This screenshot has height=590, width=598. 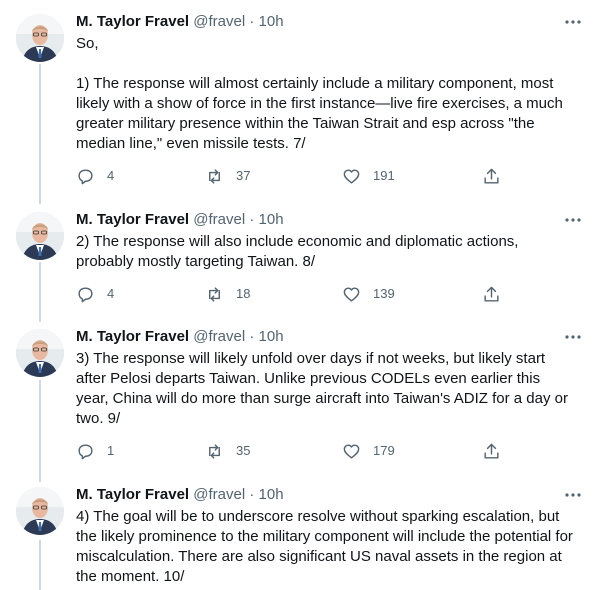 I want to click on retweet-count: 37, so click(x=243, y=175).